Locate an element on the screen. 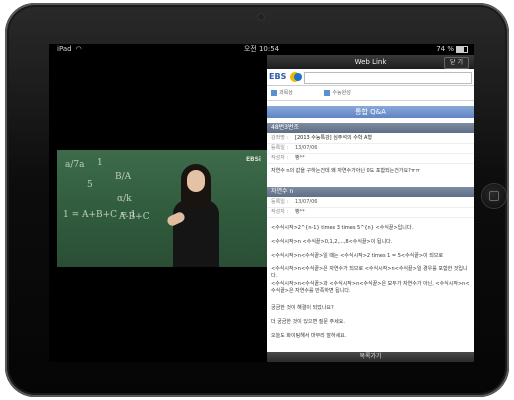 The height and width of the screenshot is (400, 514). answer-line: 궁금한 것이 해결이 되었나요? is located at coordinates (302, 308).